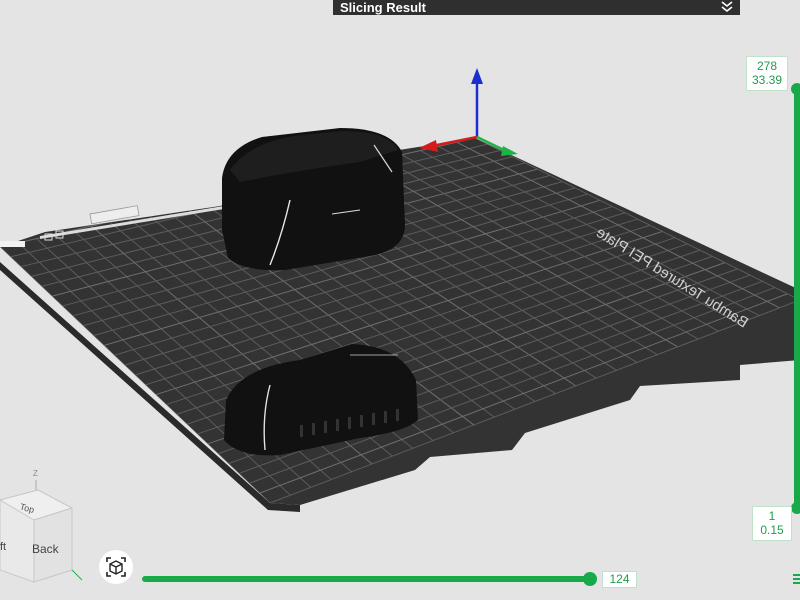 The image size is (800, 600). I want to click on layer-top-label: 278 33.39, so click(767, 73).